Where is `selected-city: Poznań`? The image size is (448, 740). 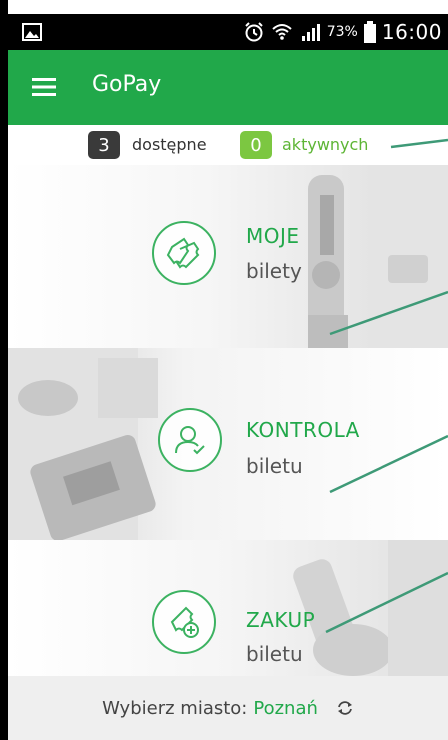 selected-city: Poznań is located at coordinates (285, 708).